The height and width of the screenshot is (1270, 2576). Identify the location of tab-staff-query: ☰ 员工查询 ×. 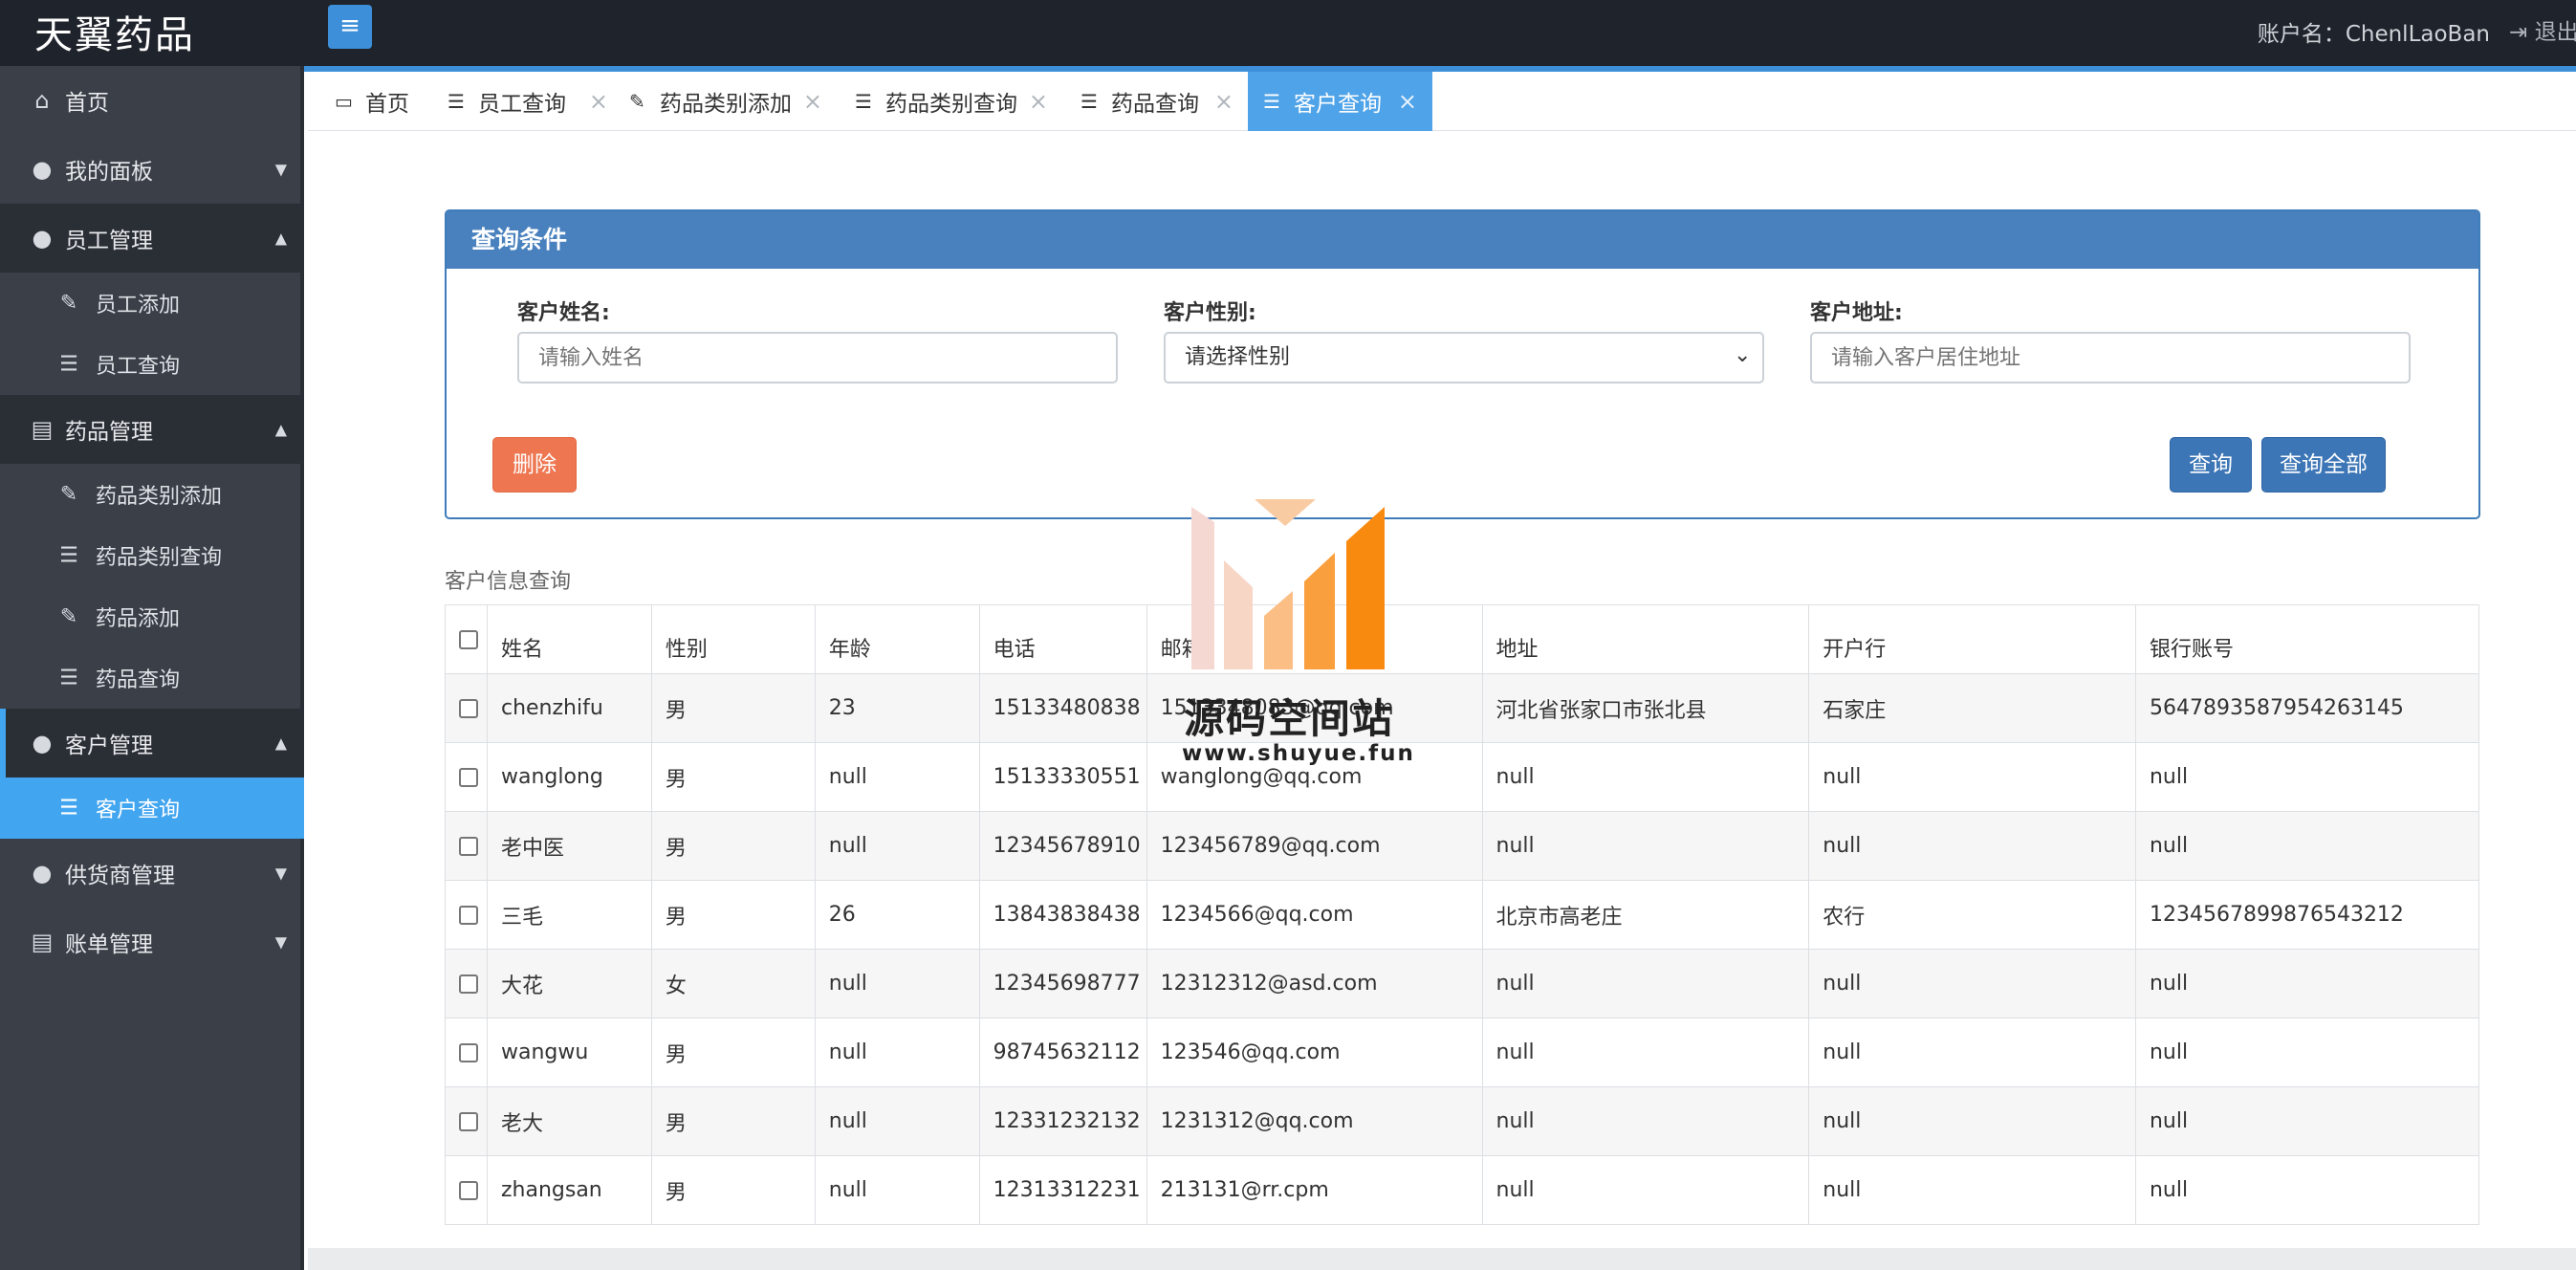
(528, 102).